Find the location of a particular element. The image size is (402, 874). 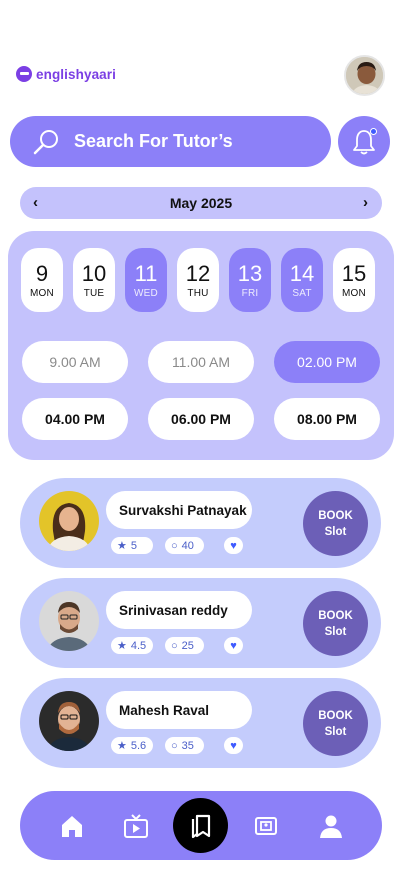

search-icon is located at coordinates (45, 141).